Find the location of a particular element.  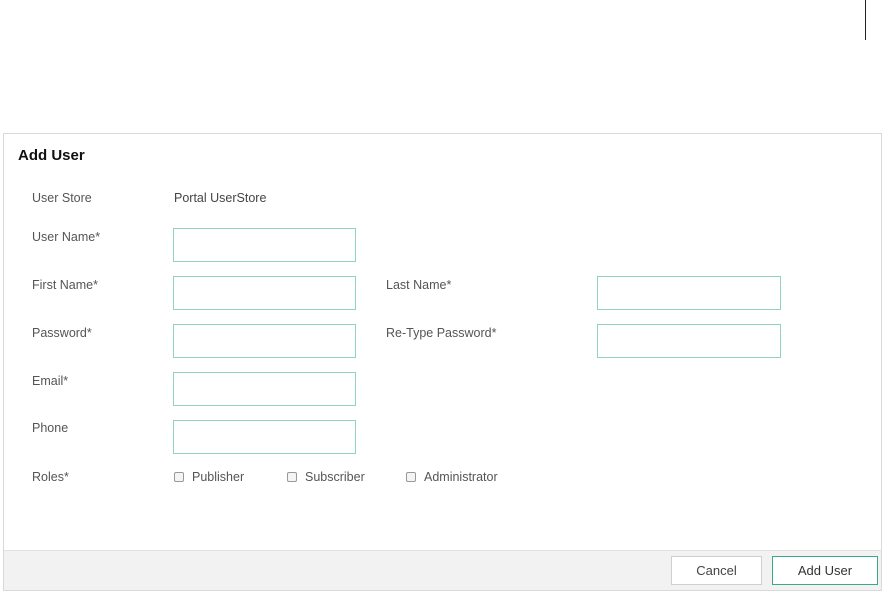

username-label: User Name* is located at coordinates (66, 237).